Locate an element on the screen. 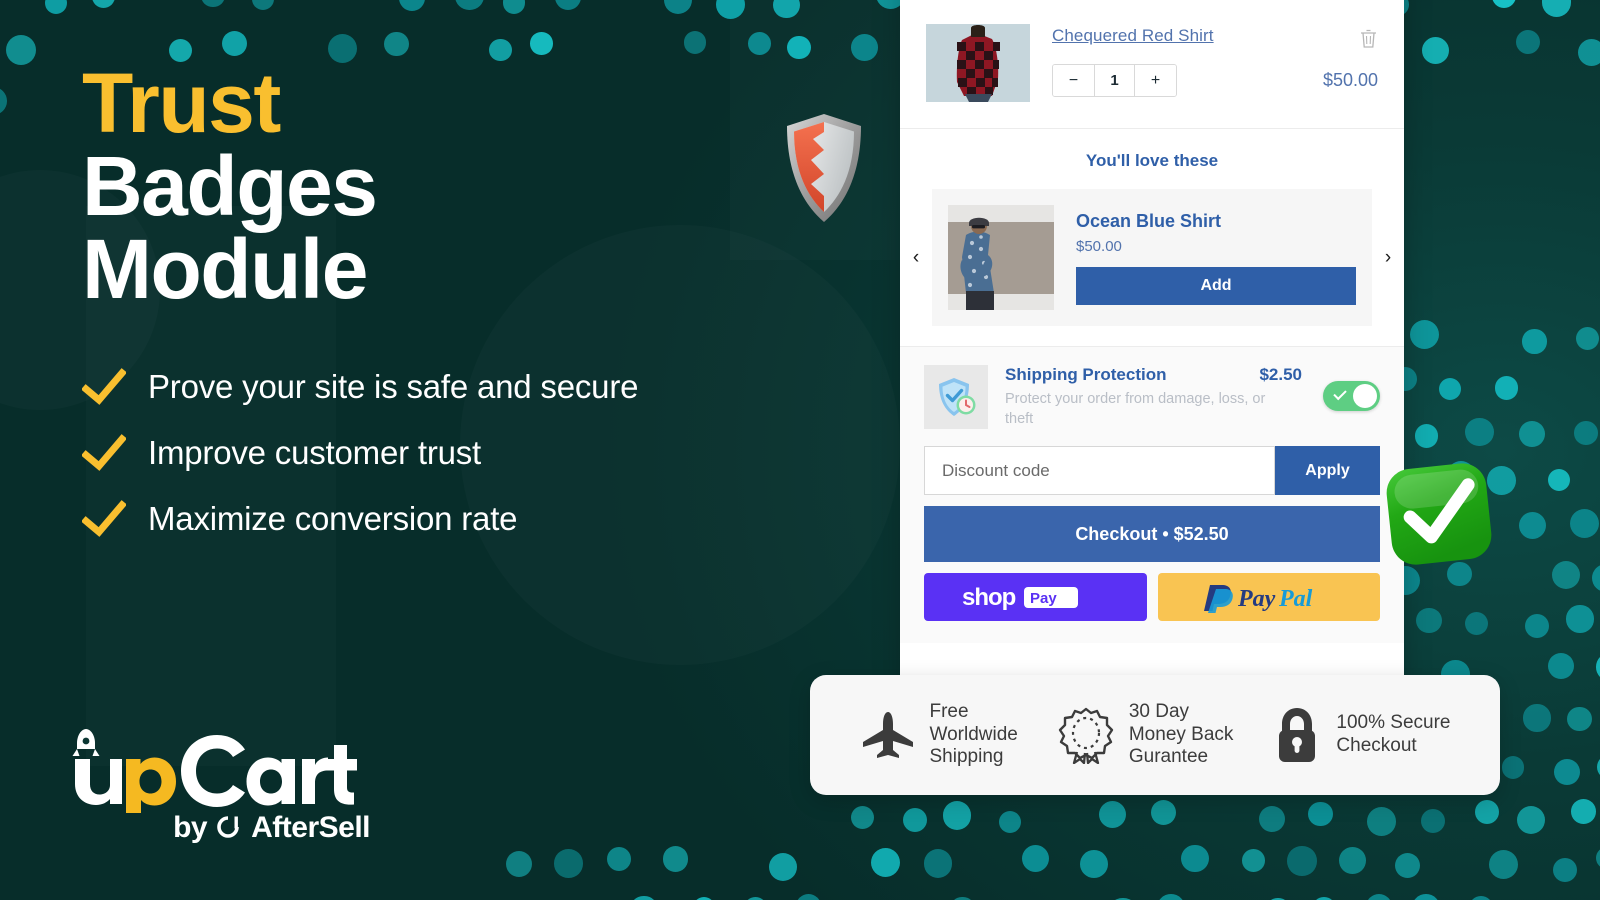 The width and height of the screenshot is (1600, 900). quantity-increase-button: + is located at coordinates (1155, 80).